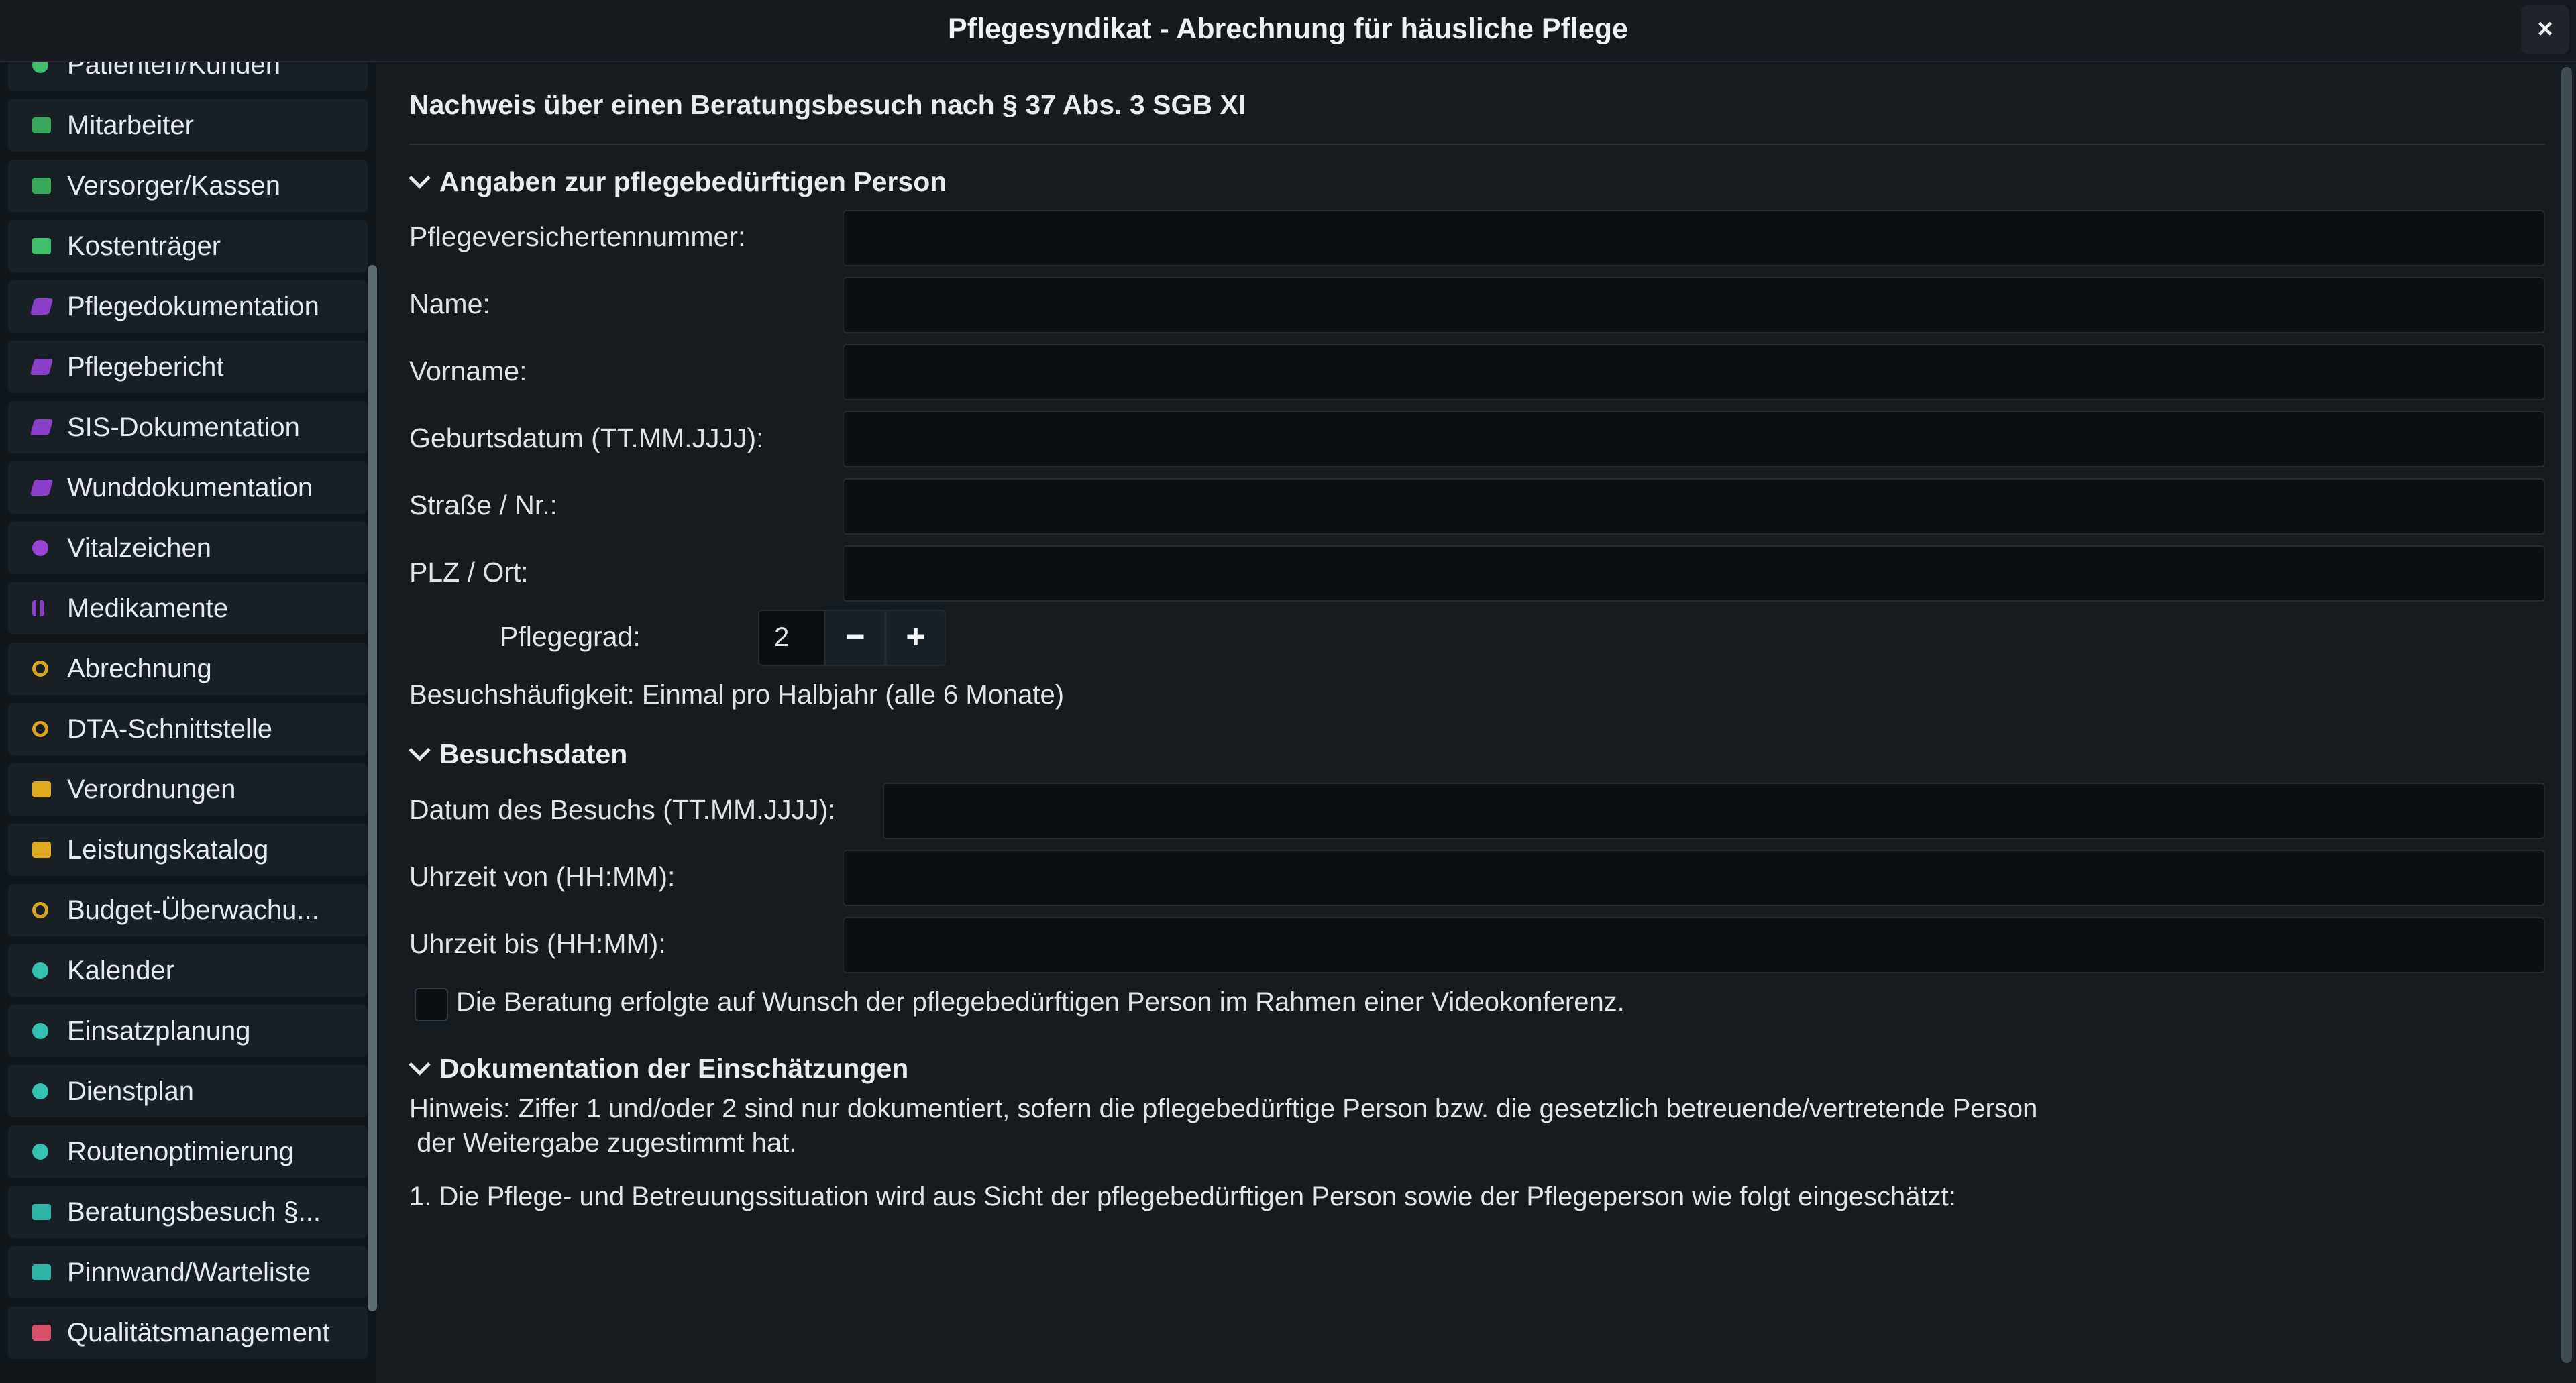 The width and height of the screenshot is (2576, 1383). What do you see at coordinates (1694, 878) in the screenshot?
I see `time-from-input` at bounding box center [1694, 878].